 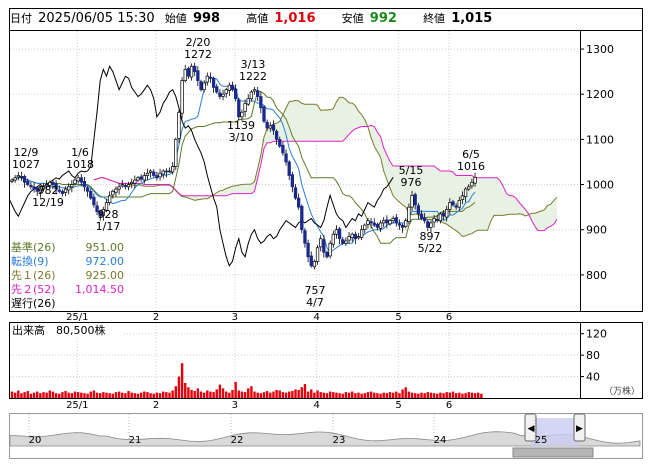 I want to click on navigator-tick-label: 22, so click(x=237, y=440).